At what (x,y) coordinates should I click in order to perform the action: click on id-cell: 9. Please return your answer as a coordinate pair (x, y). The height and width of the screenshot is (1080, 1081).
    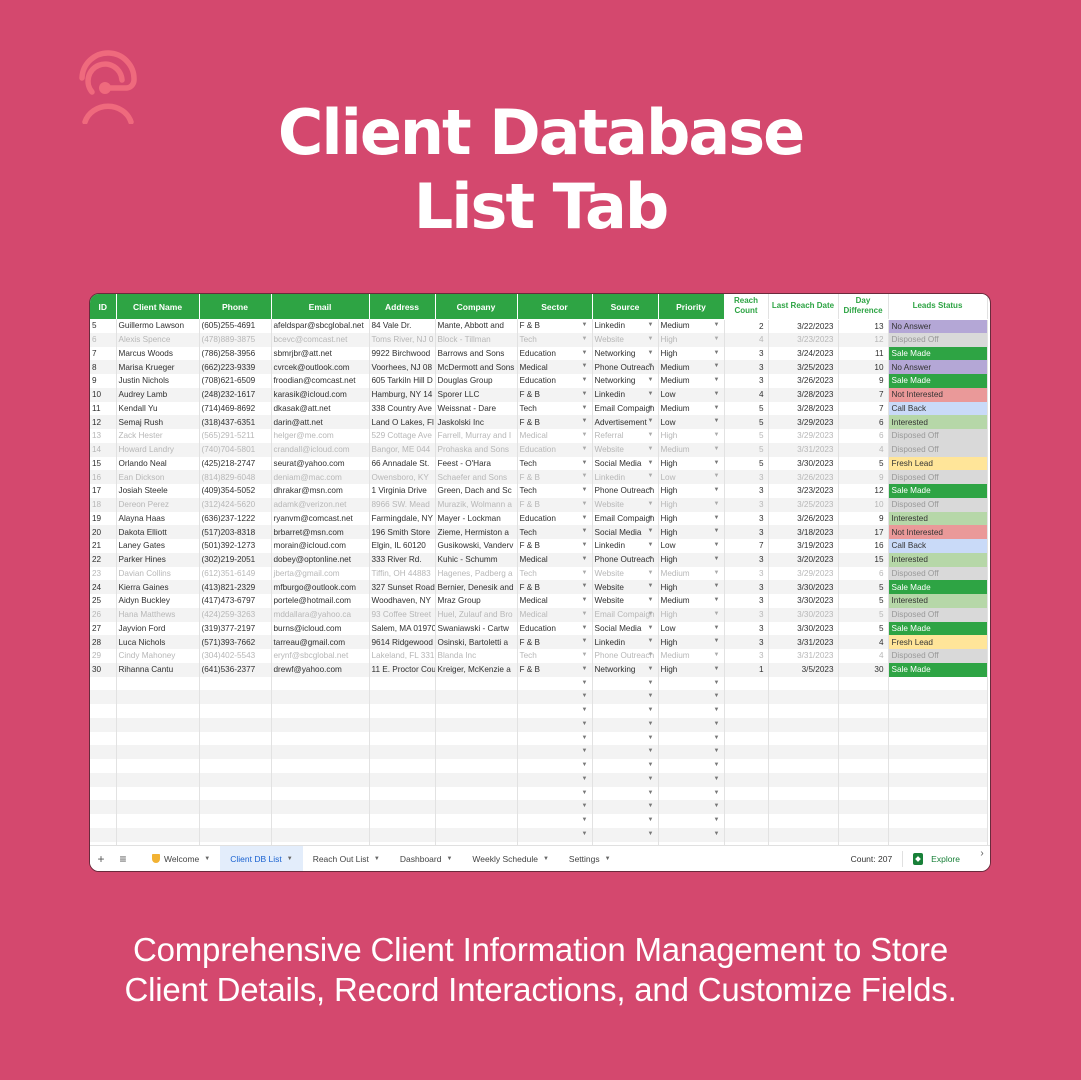
    Looking at the image, I should click on (103, 381).